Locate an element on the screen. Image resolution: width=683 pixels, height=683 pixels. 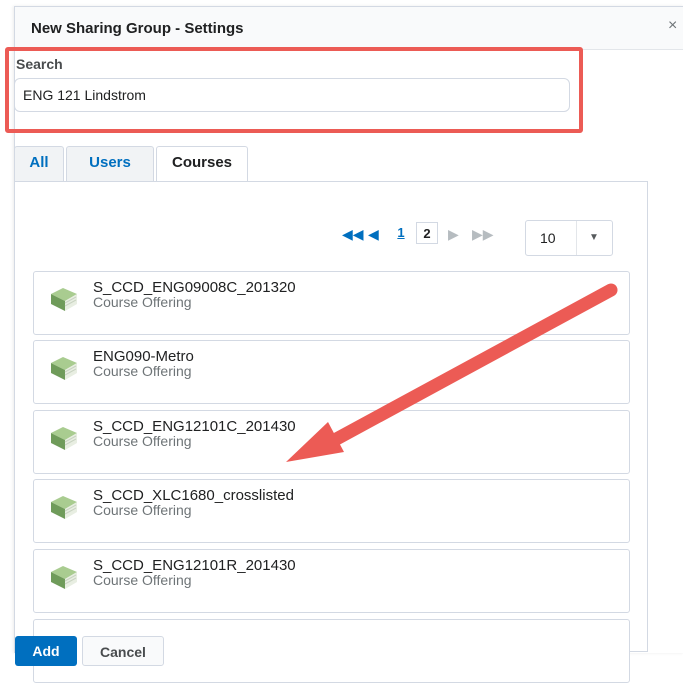
course-item: S_CCD_ENG09008C_201320 Course Offering is located at coordinates (331, 303).